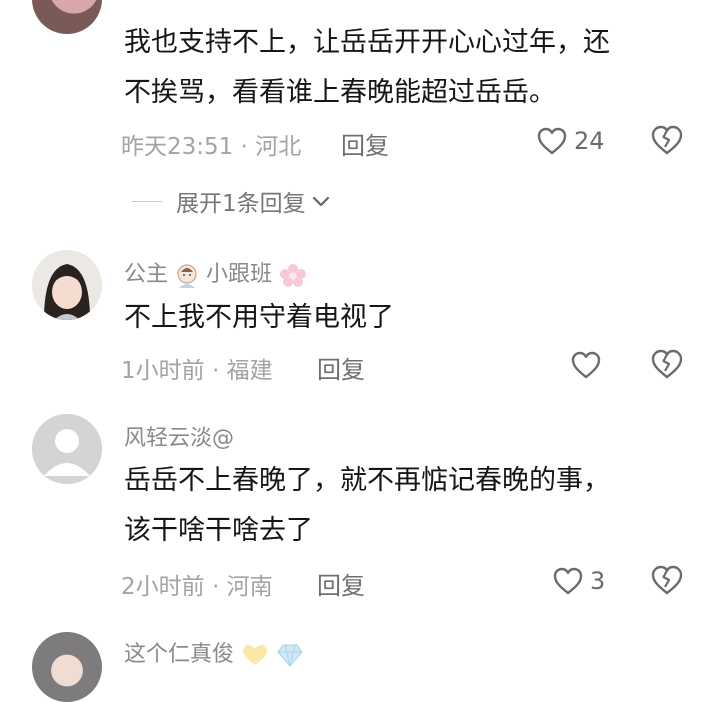 The width and height of the screenshot is (720, 702). What do you see at coordinates (320, 201) in the screenshot?
I see `chevron-down-icon` at bounding box center [320, 201].